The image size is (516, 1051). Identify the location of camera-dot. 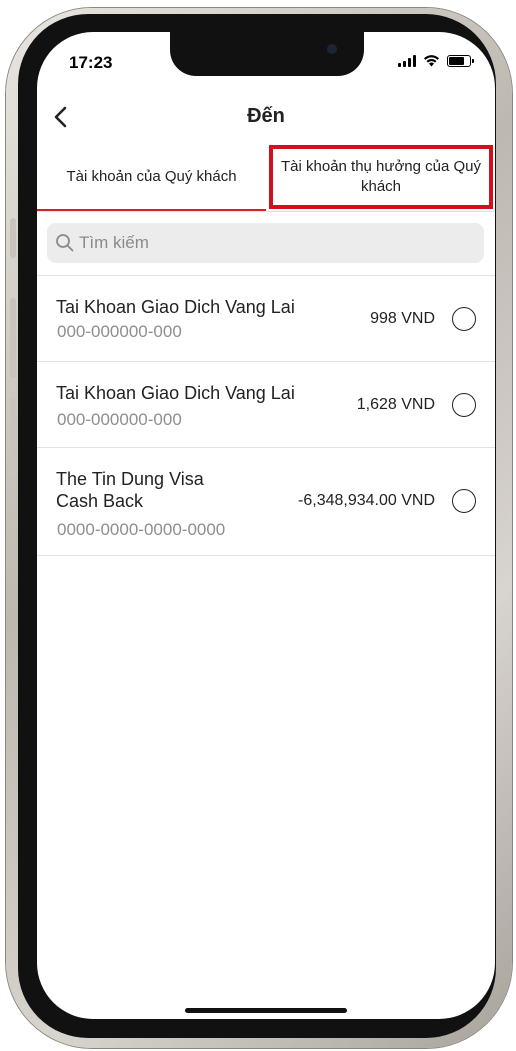
(332, 49).